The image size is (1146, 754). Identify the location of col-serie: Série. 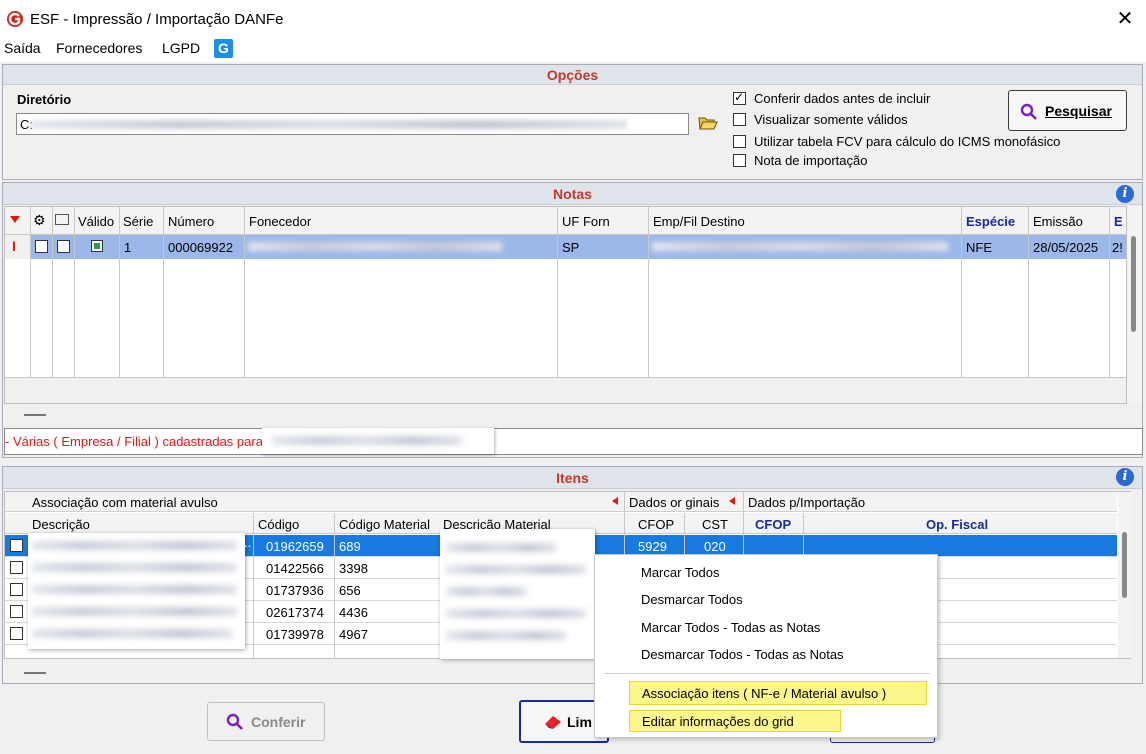
(138, 221).